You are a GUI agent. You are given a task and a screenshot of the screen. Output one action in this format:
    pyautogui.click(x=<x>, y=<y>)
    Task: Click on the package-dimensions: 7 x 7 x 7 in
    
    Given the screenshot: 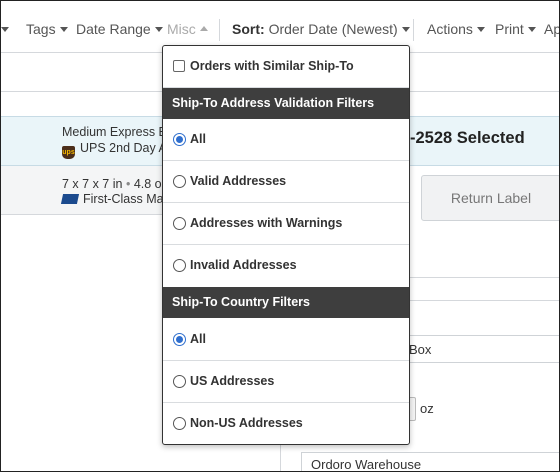 What is the action you would take?
    pyautogui.click(x=92, y=184)
    